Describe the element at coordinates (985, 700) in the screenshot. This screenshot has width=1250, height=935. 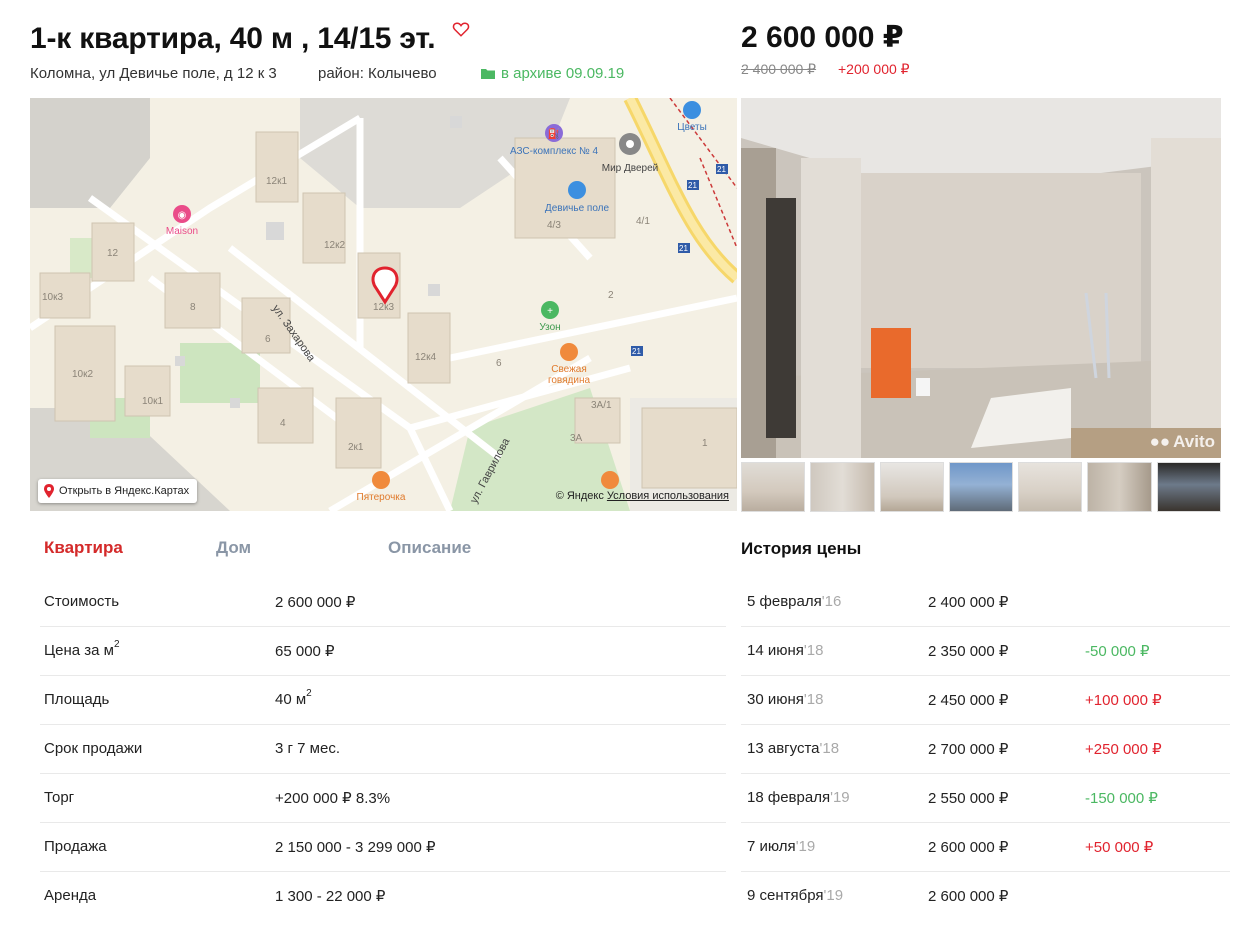
I see `table-row: 30 июня'18 2 450 000 ₽ +100 000 ₽` at that location.